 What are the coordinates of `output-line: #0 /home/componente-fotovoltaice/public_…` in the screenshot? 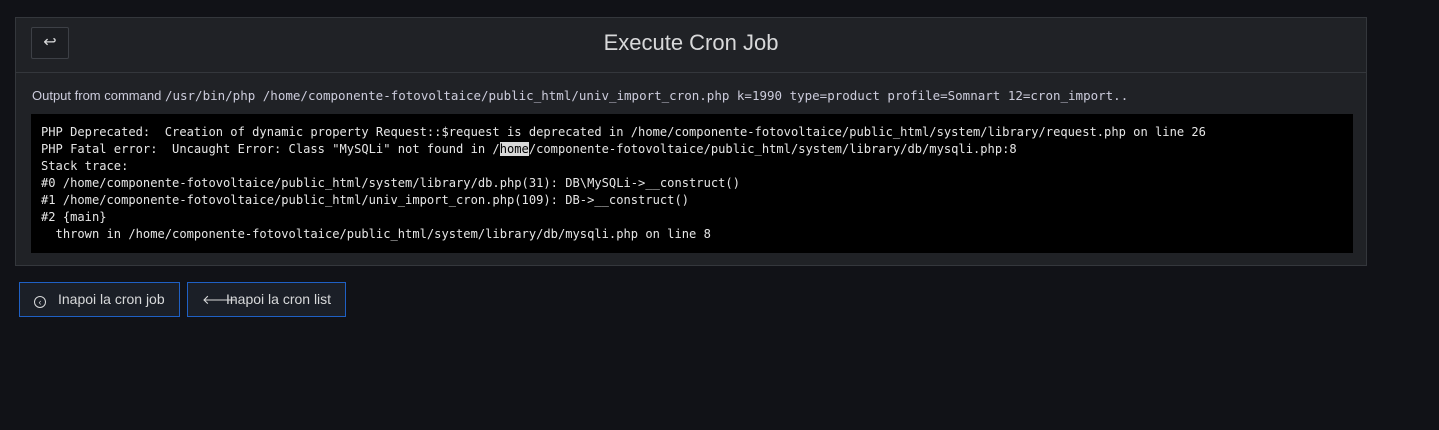 It's located at (390, 183).